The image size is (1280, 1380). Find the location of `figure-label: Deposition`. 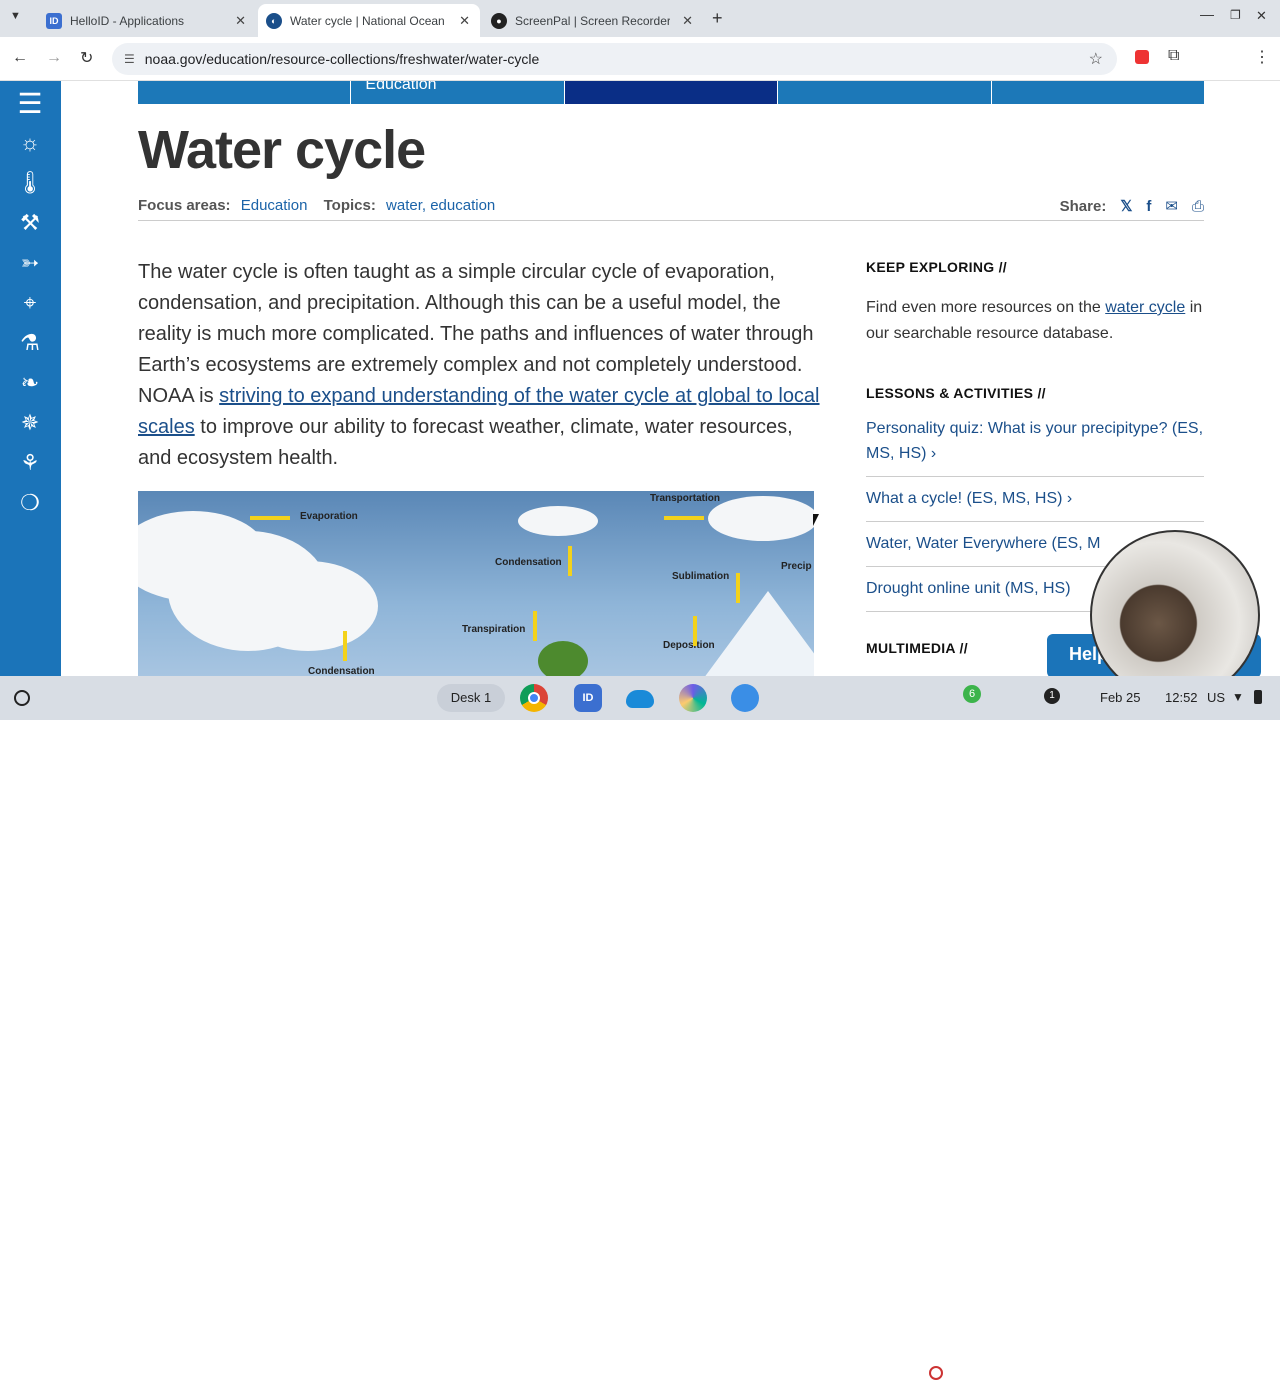

figure-label: Deposition is located at coordinates (689, 645).